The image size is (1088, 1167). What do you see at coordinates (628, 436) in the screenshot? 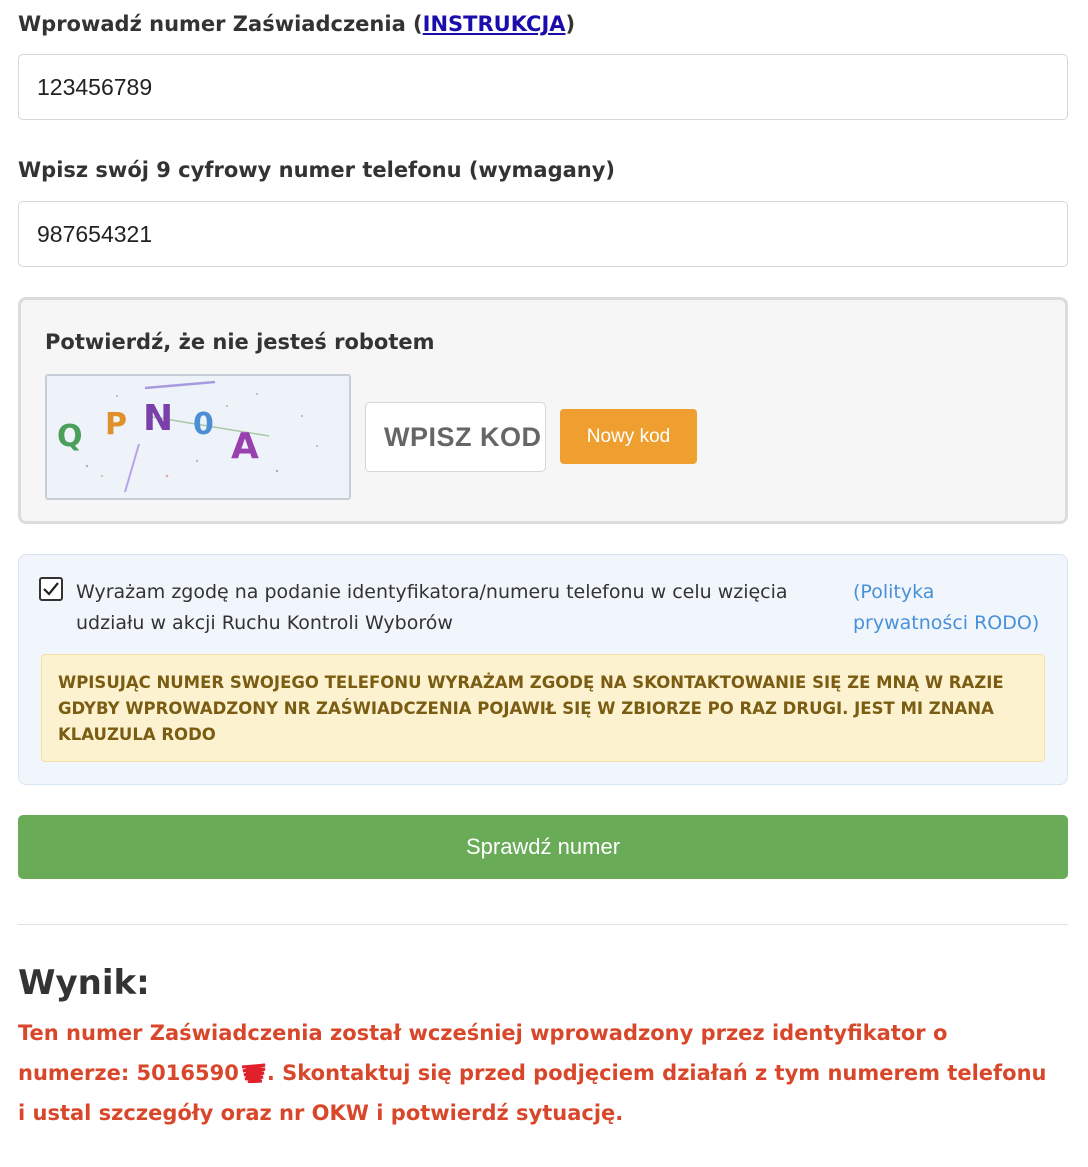
I see `new-code-button: Nowy kod` at bounding box center [628, 436].